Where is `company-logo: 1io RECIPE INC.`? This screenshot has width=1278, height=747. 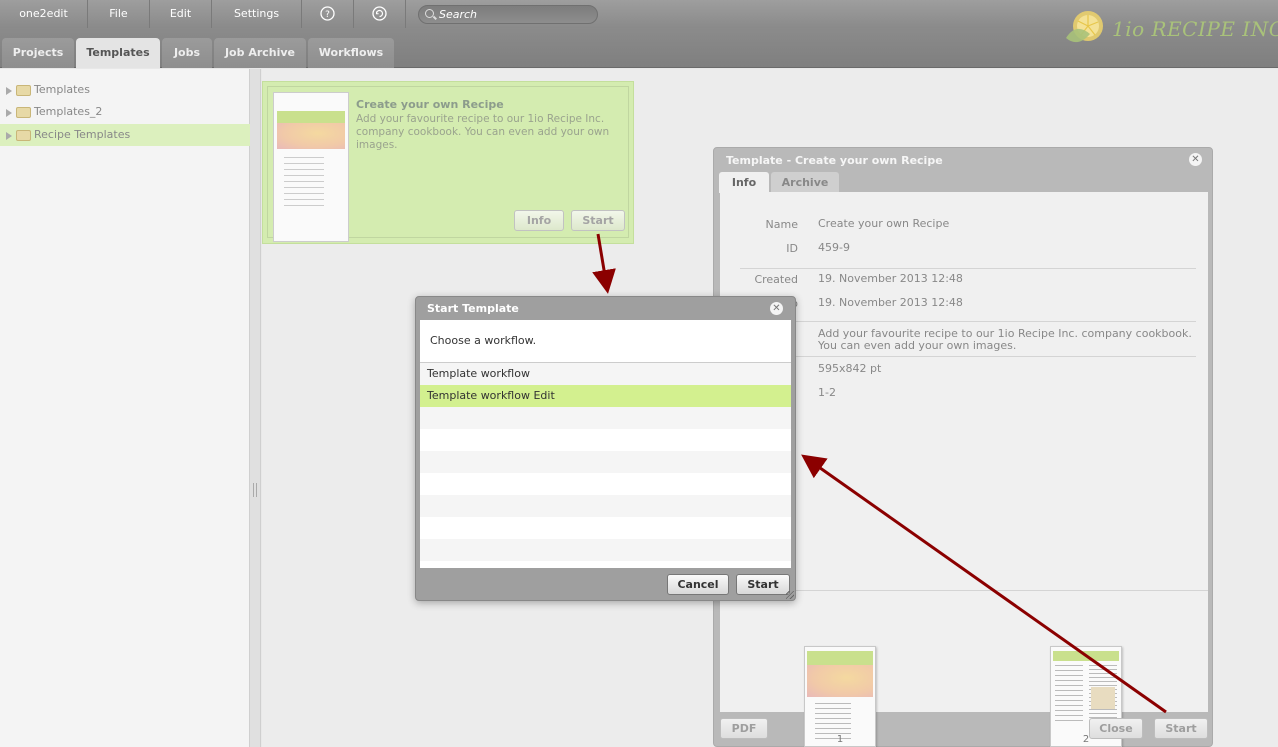 company-logo: 1io RECIPE INC. is located at coordinates (1170, 31).